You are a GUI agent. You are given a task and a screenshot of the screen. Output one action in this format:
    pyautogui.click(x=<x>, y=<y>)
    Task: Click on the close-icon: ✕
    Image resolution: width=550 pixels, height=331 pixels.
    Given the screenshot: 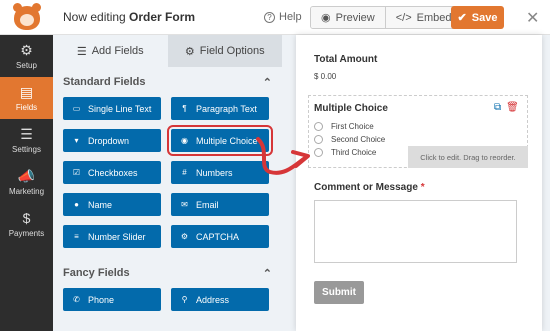 What is the action you would take?
    pyautogui.click(x=532, y=18)
    